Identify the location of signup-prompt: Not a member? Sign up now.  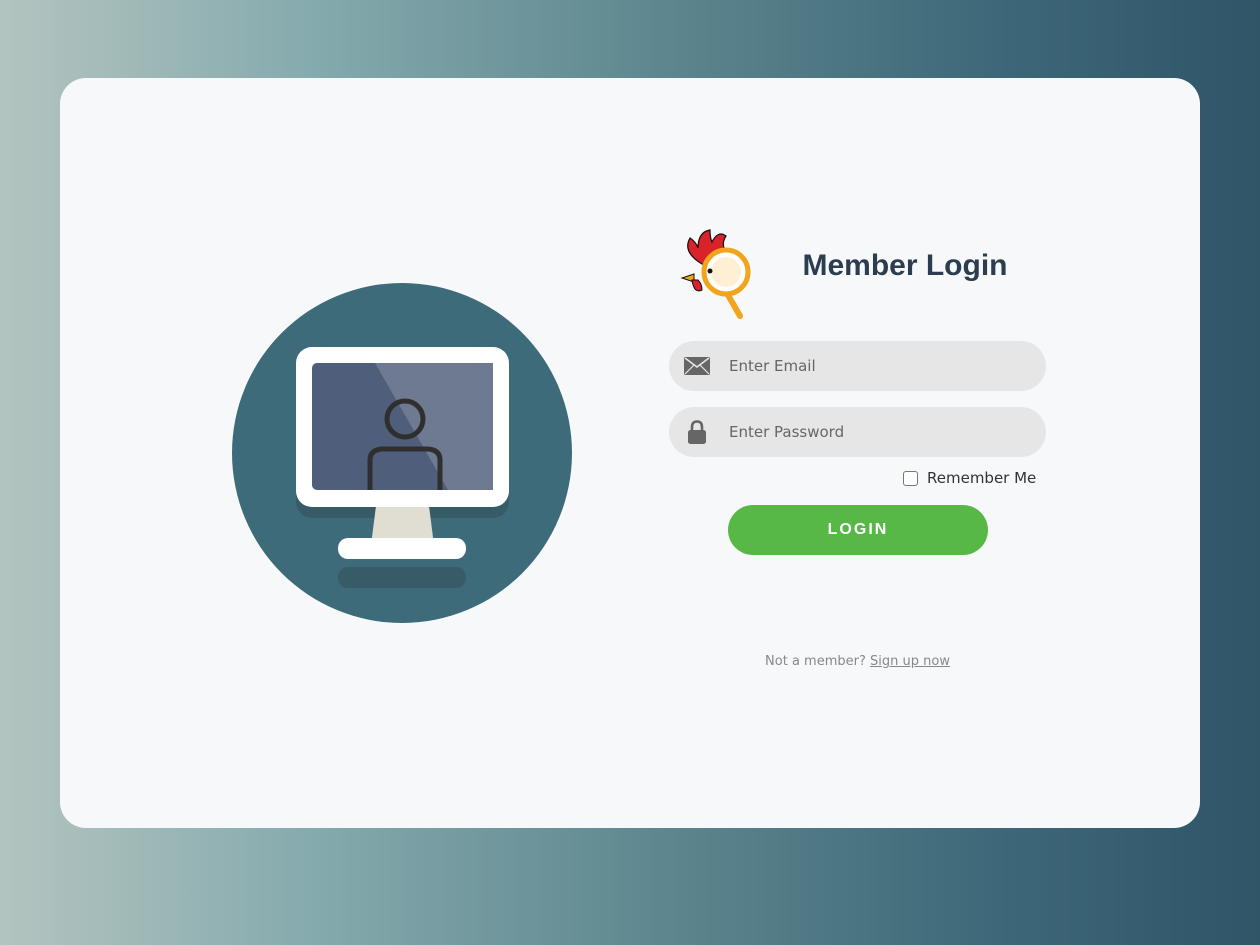
(857, 661).